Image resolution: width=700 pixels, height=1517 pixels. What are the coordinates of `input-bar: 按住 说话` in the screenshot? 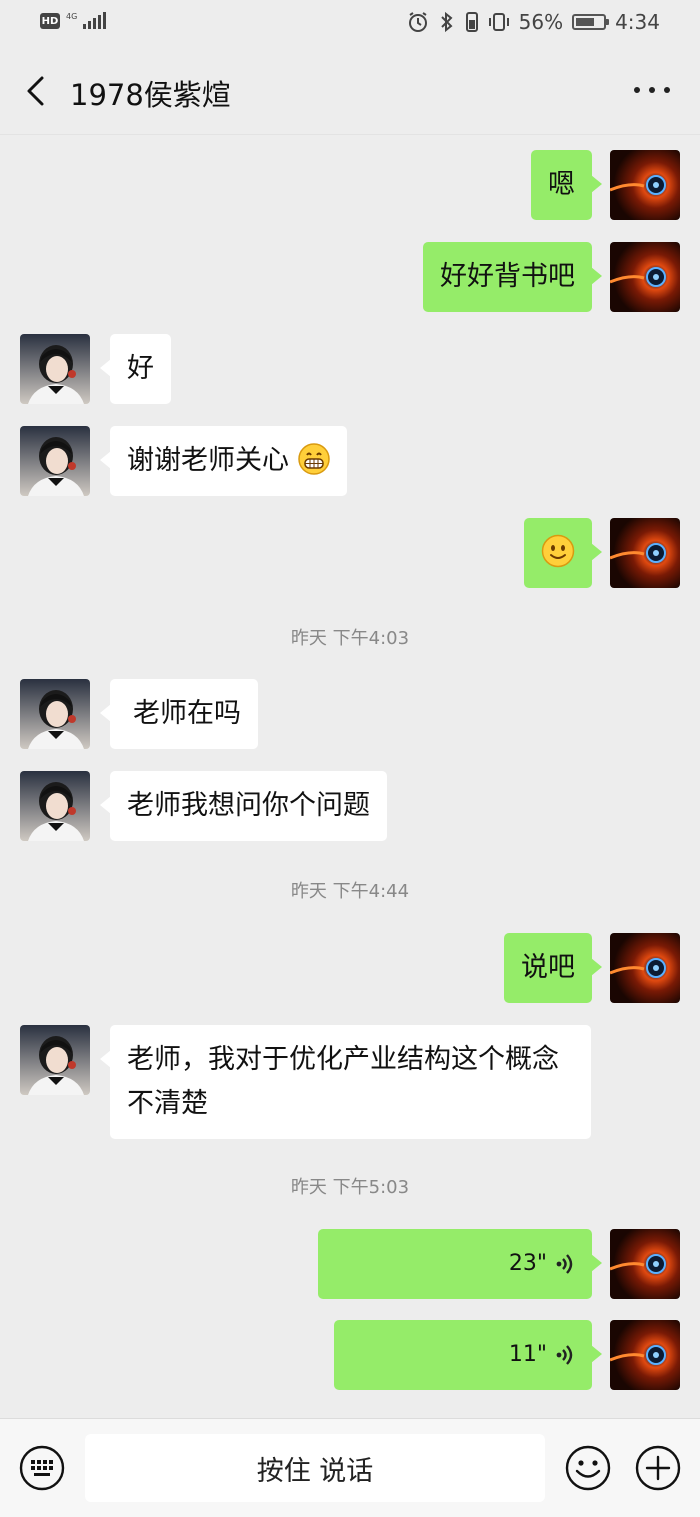 It's located at (350, 1467).